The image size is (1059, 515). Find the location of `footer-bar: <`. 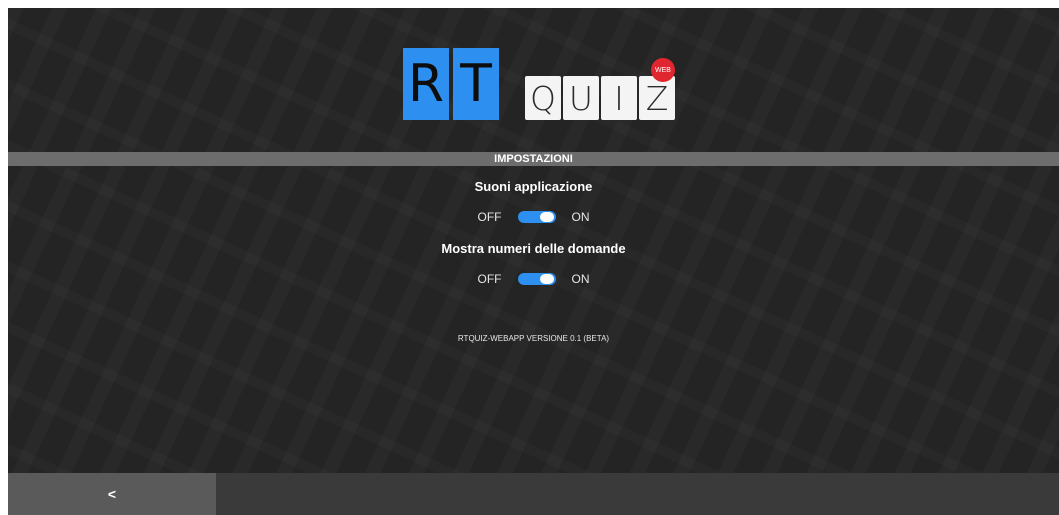

footer-bar: < is located at coordinates (533, 494).